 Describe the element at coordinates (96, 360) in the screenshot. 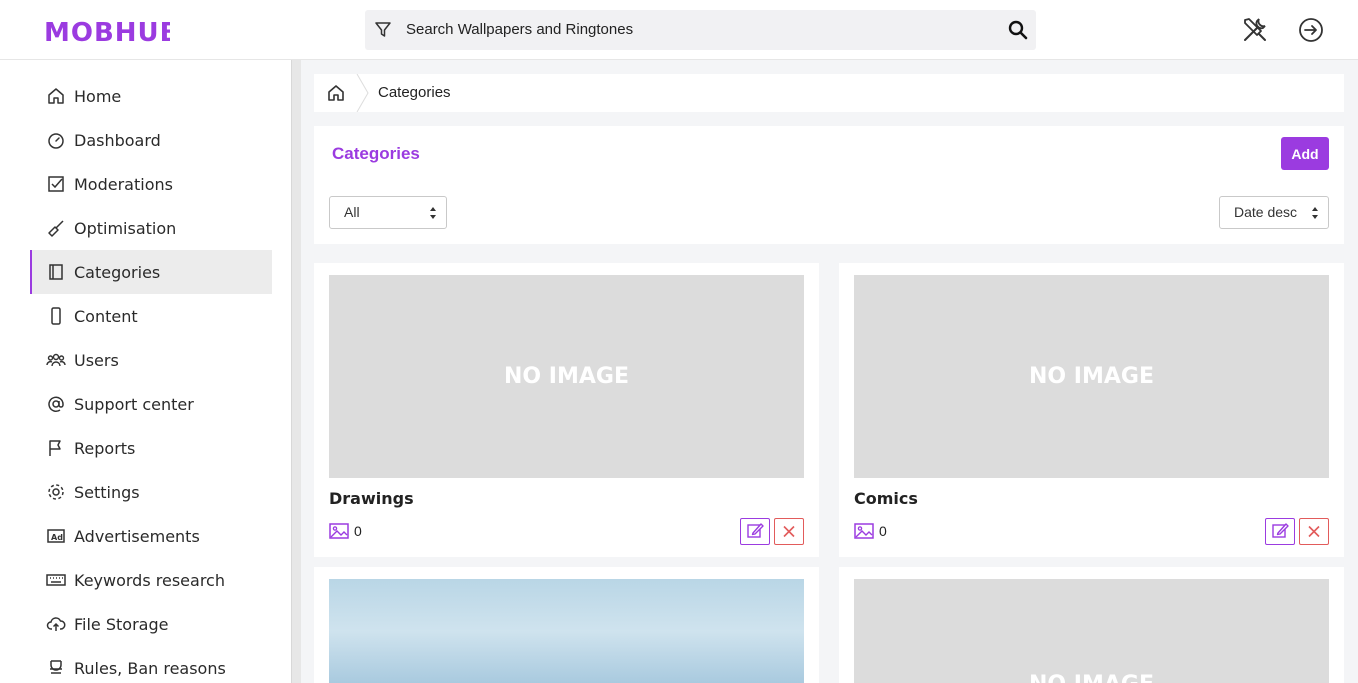

I see `sidebar-item-label: Users` at that location.